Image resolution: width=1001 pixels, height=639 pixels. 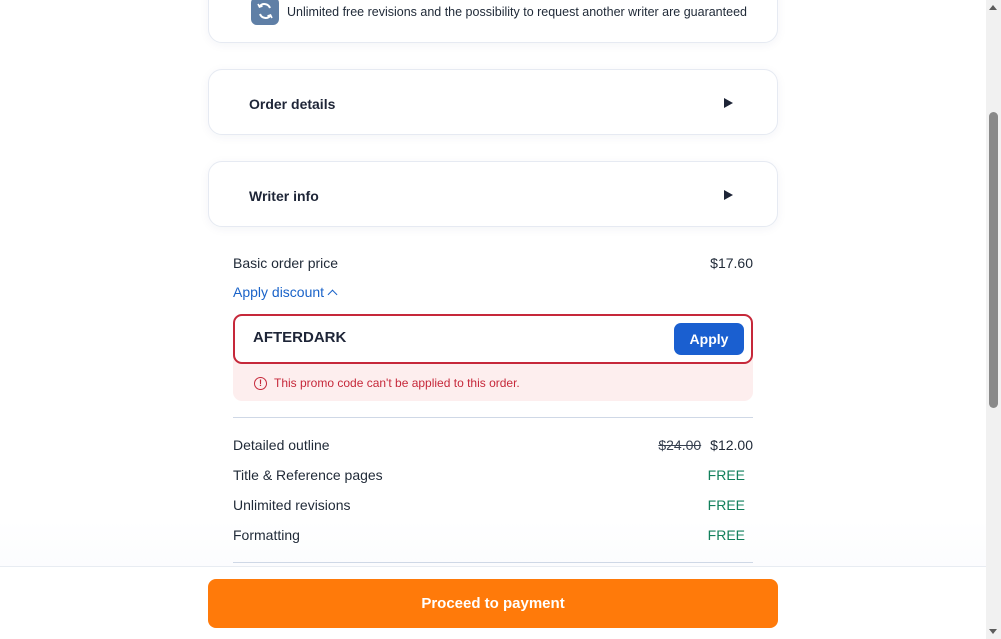 I want to click on writer-info-accordion: Writer info, so click(x=493, y=194).